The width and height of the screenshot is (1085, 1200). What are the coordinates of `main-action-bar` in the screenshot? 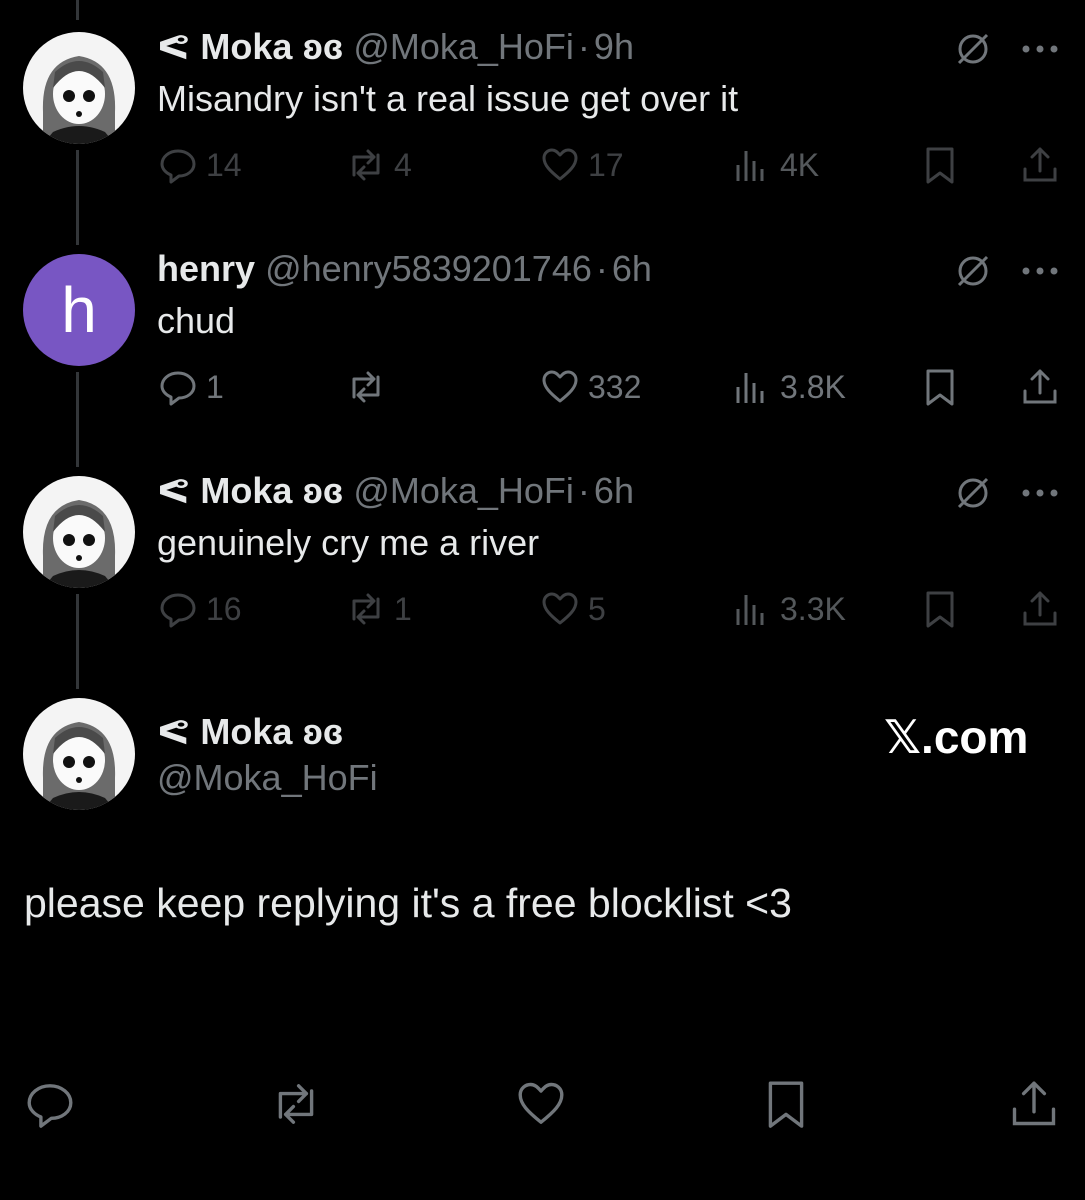 It's located at (542, 1104).